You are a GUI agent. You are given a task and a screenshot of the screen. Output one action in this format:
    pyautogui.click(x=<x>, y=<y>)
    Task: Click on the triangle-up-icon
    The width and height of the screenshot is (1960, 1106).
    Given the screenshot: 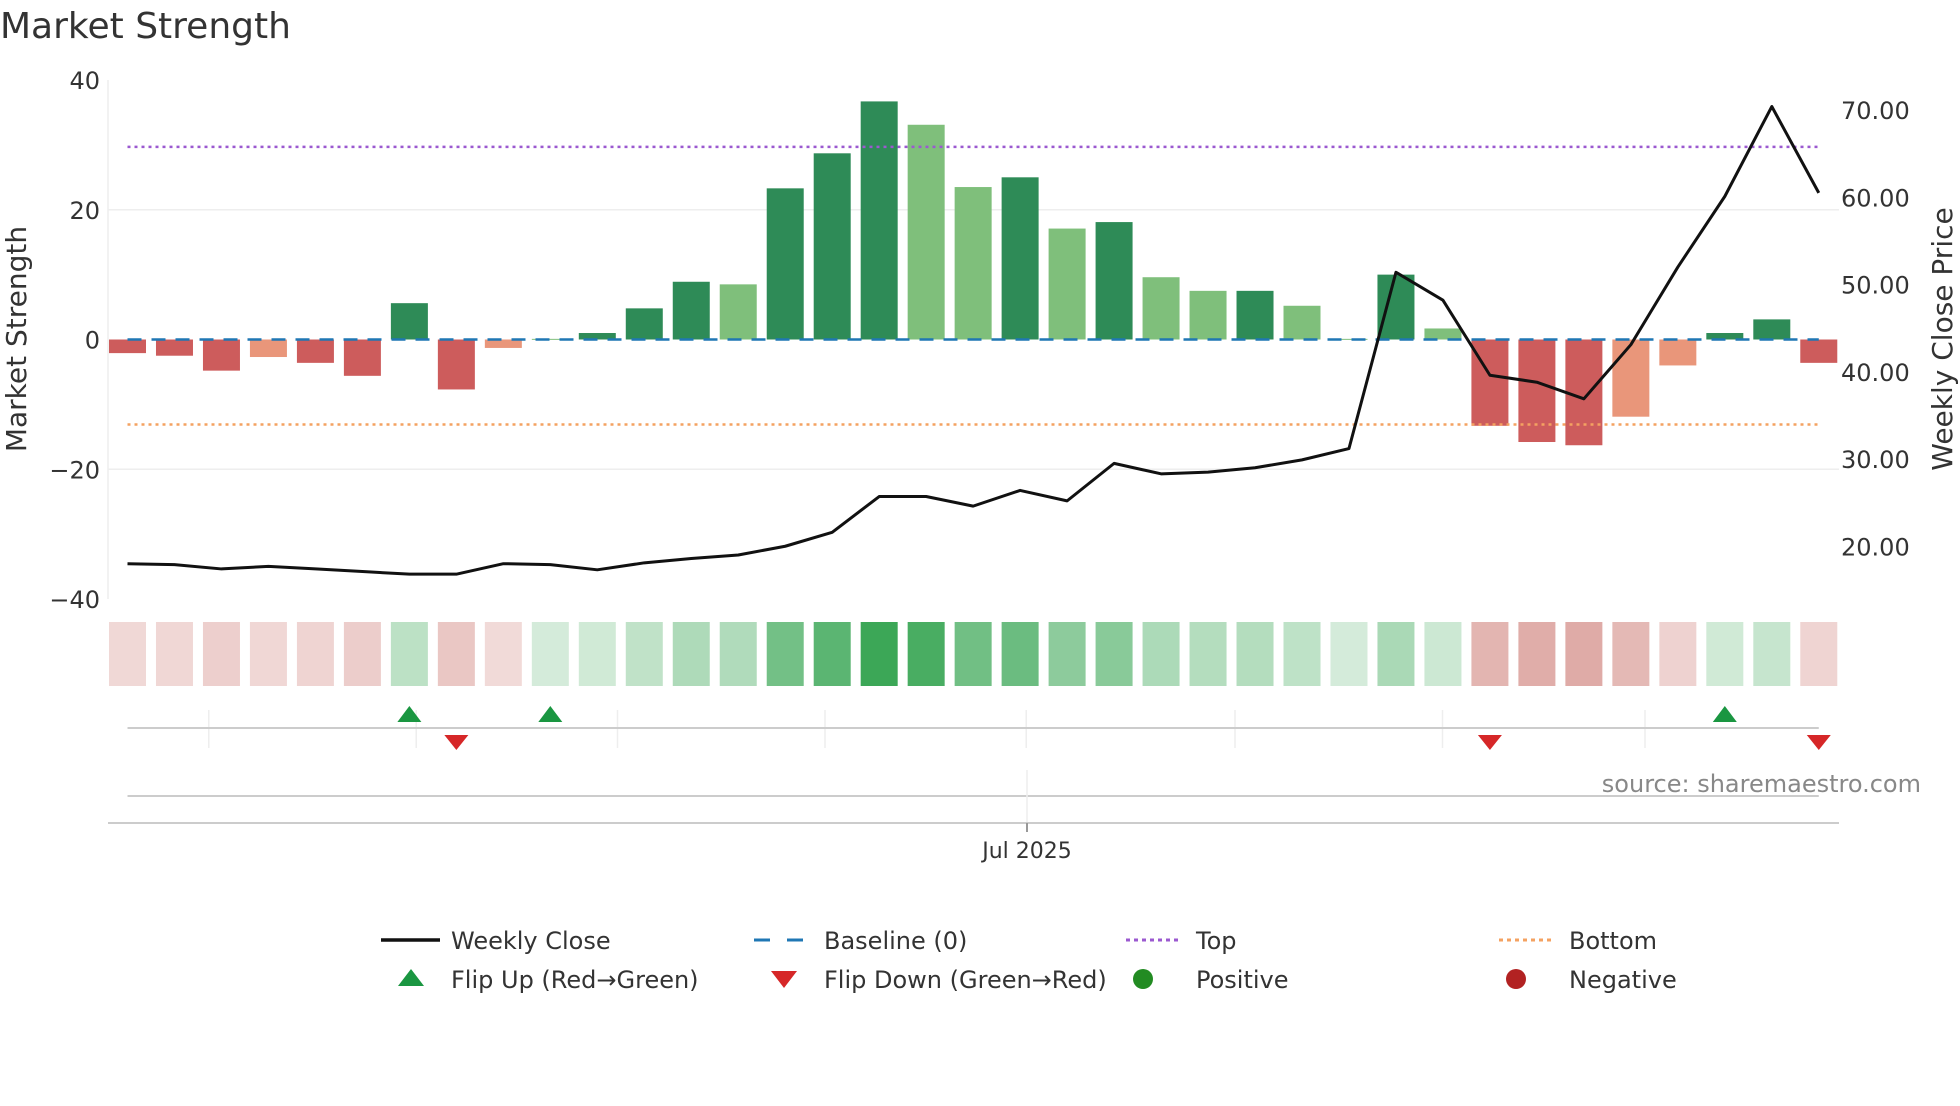 What is the action you would take?
    pyautogui.click(x=411, y=977)
    